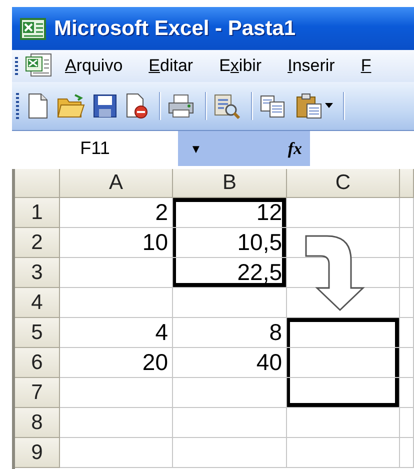 This screenshot has height=469, width=414. I want to click on dropdown-arrow: ▼, so click(196, 149).